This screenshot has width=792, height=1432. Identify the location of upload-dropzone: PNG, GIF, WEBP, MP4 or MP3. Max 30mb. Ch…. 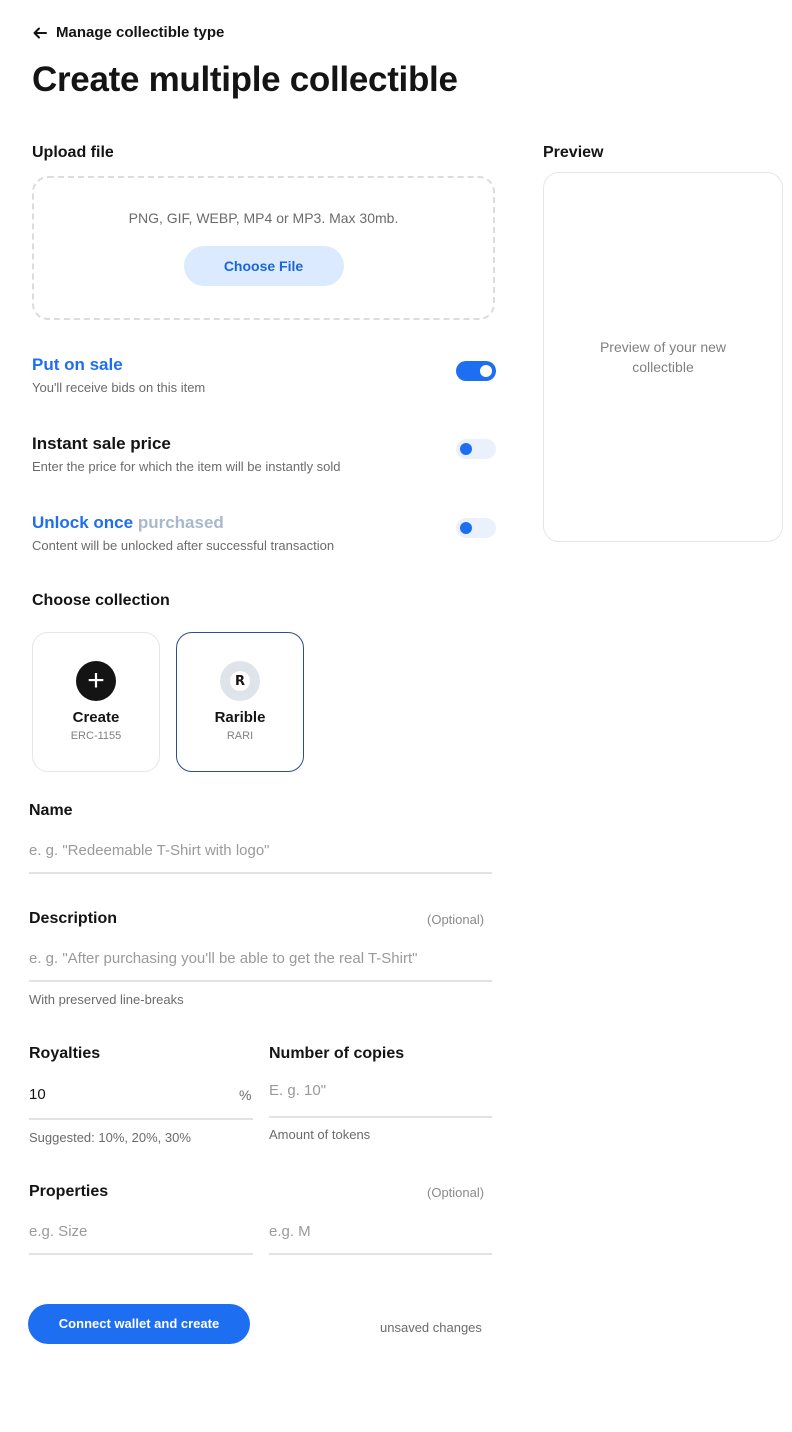
(263, 248).